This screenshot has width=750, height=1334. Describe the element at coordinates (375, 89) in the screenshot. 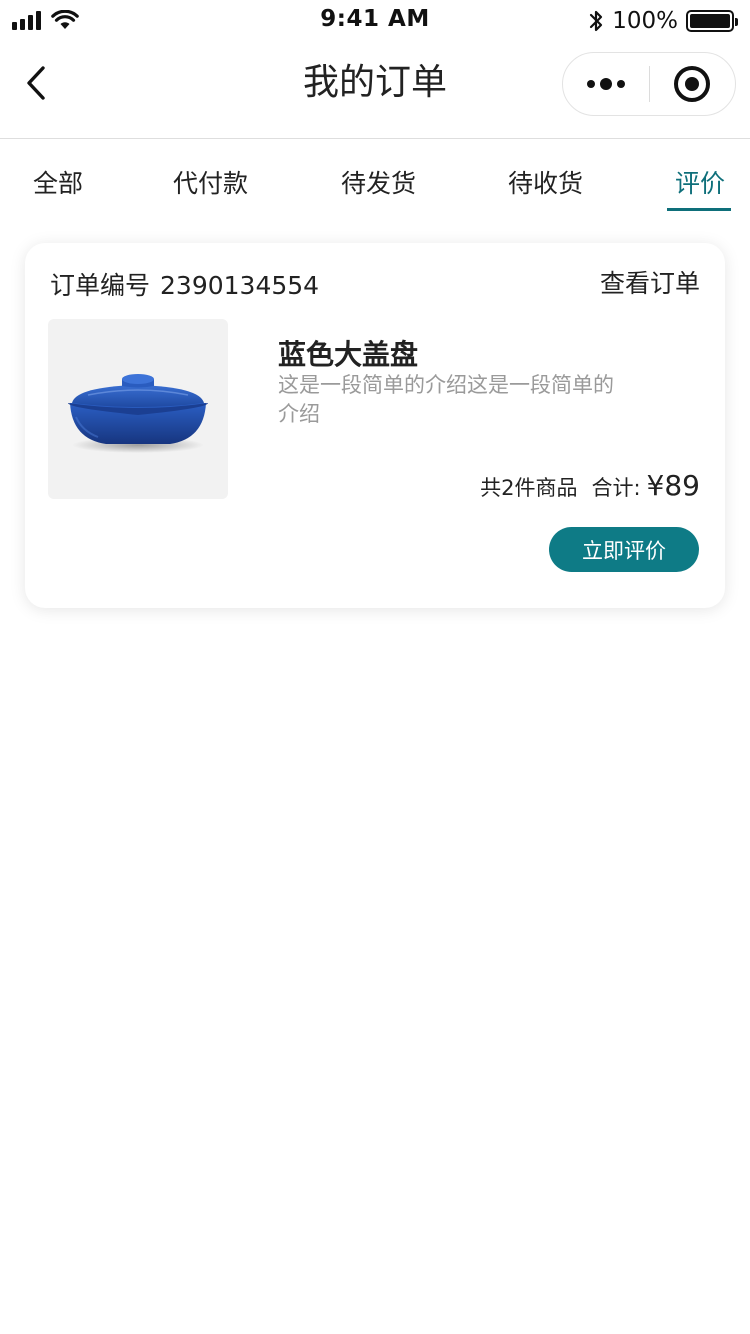

I see `nav-bar: 我的订单` at that location.